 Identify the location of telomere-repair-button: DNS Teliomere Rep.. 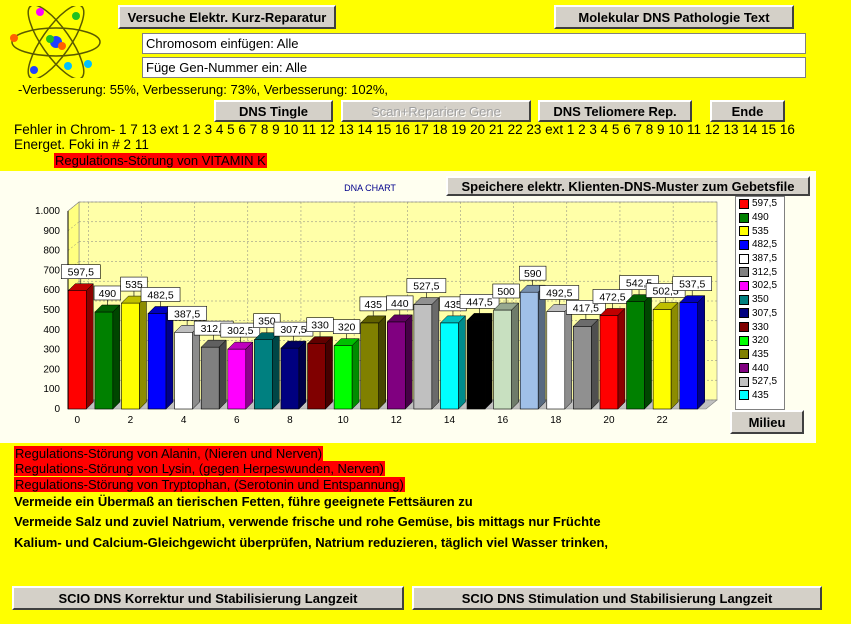
(615, 111).